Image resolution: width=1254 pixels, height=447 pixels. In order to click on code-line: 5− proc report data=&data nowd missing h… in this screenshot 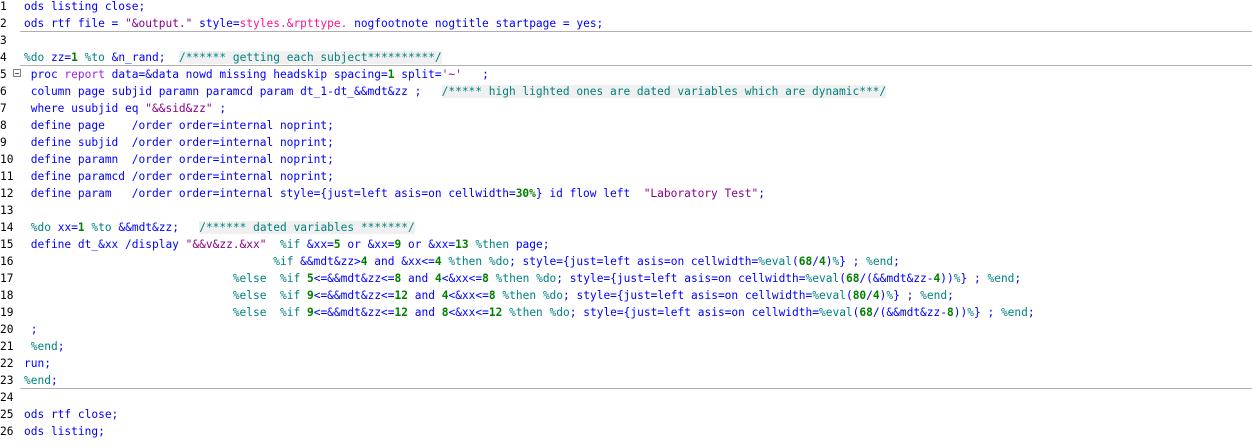, I will do `click(627, 74)`.